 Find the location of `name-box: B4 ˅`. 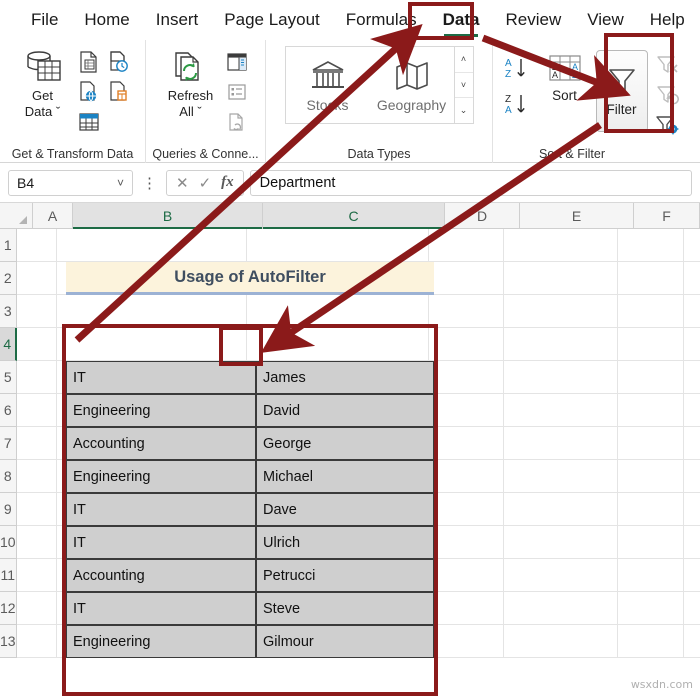

name-box: B4 ˅ is located at coordinates (70, 182).